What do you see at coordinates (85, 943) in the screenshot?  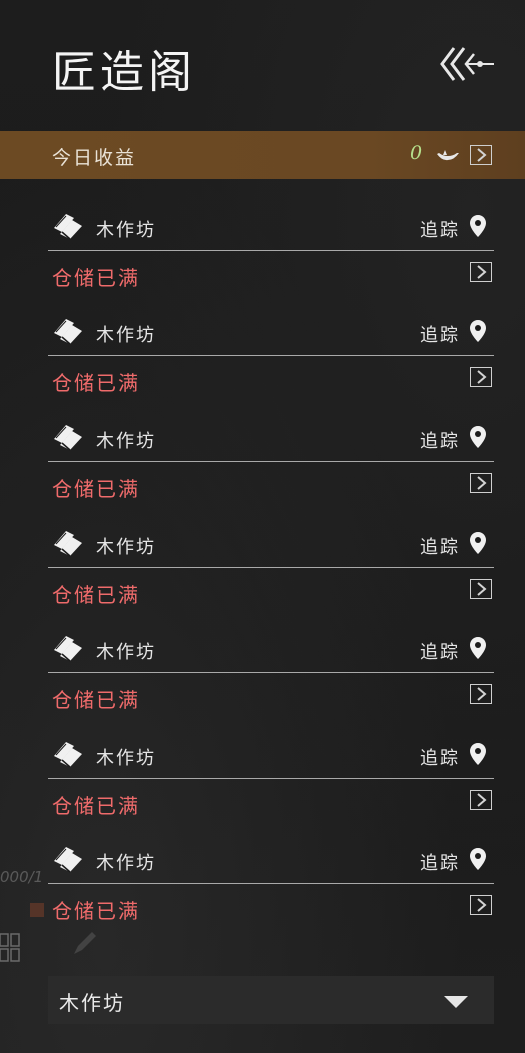 I see `pencil-icon` at bounding box center [85, 943].